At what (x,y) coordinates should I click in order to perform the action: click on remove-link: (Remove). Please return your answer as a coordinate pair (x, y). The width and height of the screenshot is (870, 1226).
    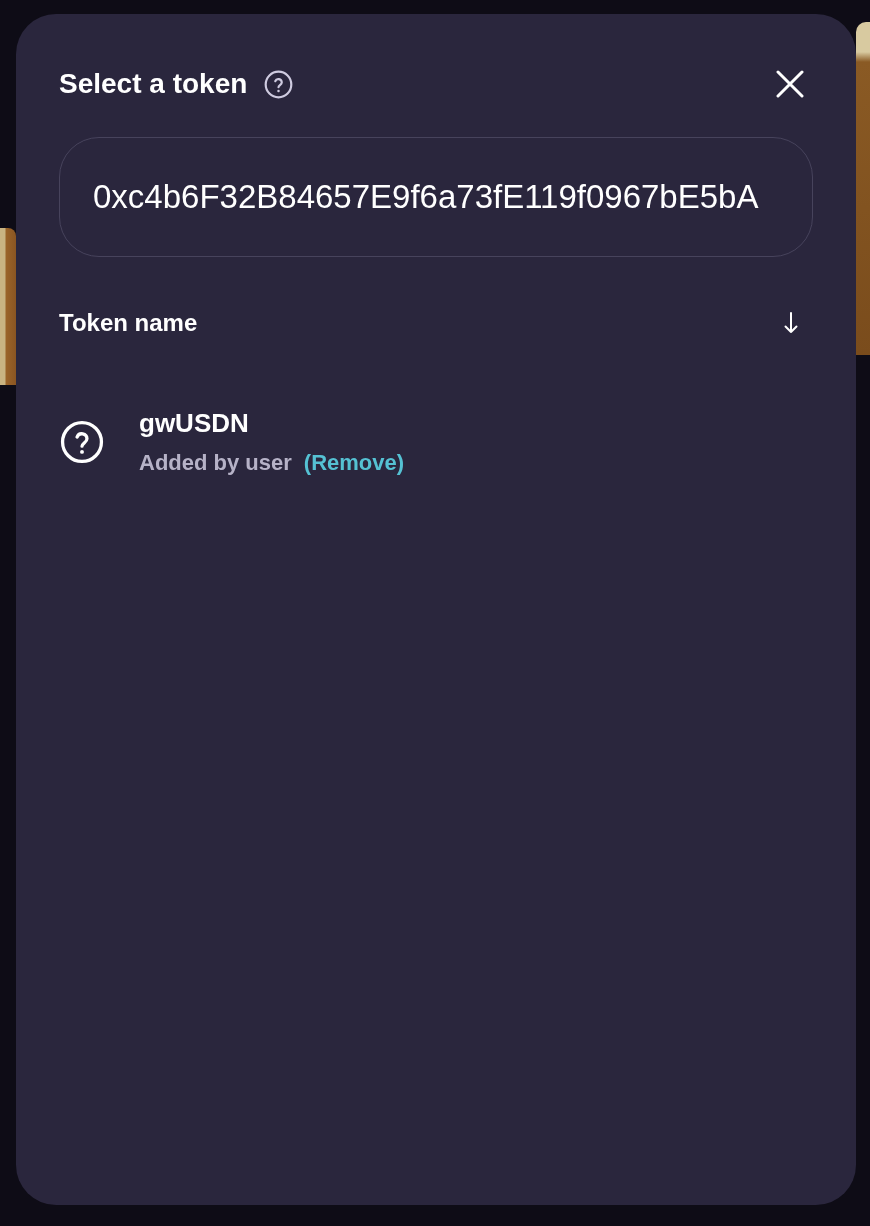
    Looking at the image, I should click on (354, 463).